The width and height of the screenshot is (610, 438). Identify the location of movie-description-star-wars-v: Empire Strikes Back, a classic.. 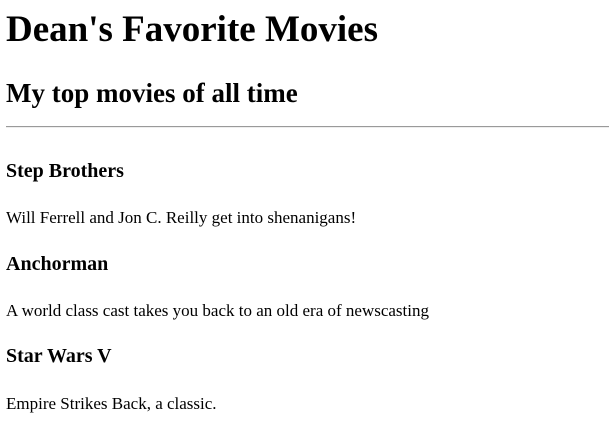
(111, 403).